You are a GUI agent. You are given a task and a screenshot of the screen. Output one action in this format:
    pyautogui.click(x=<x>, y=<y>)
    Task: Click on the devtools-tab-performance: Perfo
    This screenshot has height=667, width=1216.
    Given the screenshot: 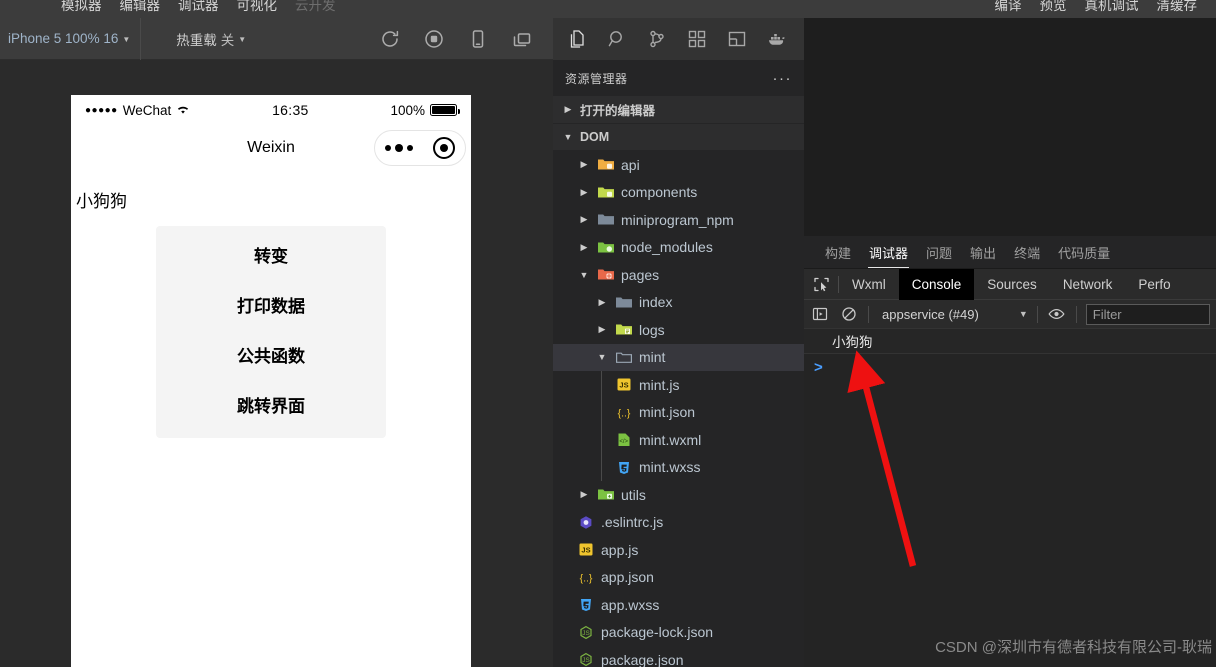 What is the action you would take?
    pyautogui.click(x=1154, y=284)
    